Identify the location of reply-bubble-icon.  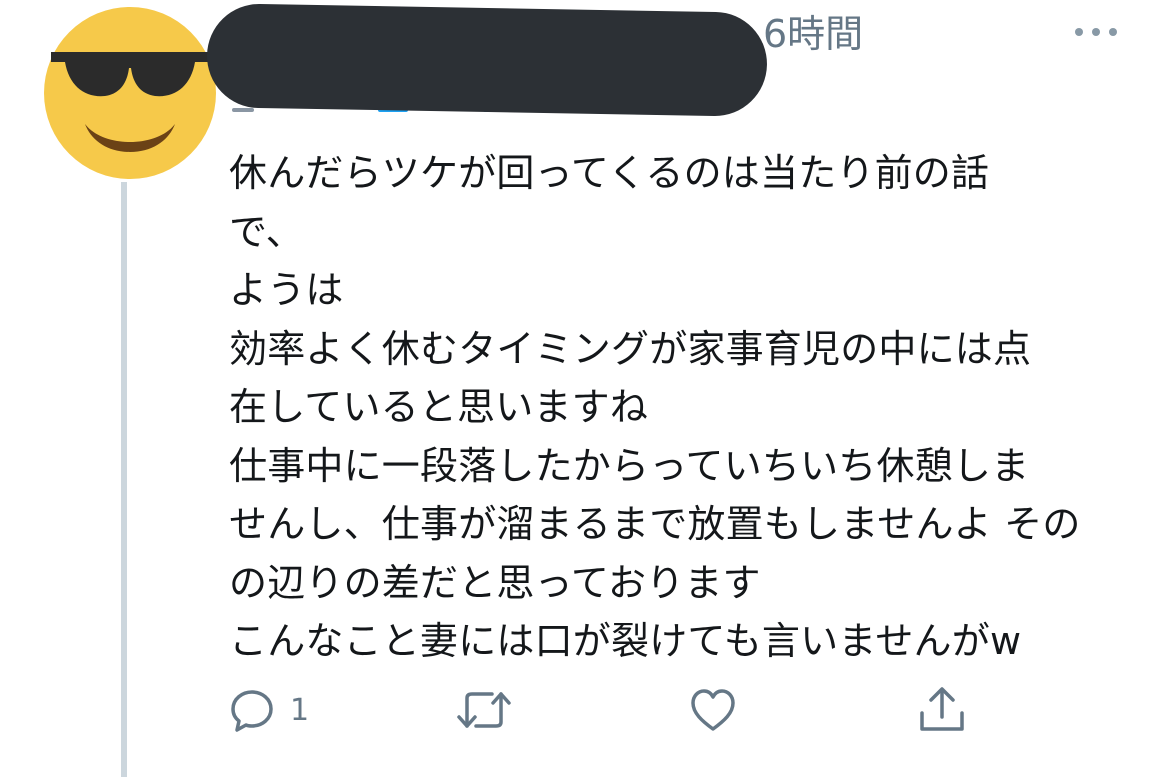
(252, 711).